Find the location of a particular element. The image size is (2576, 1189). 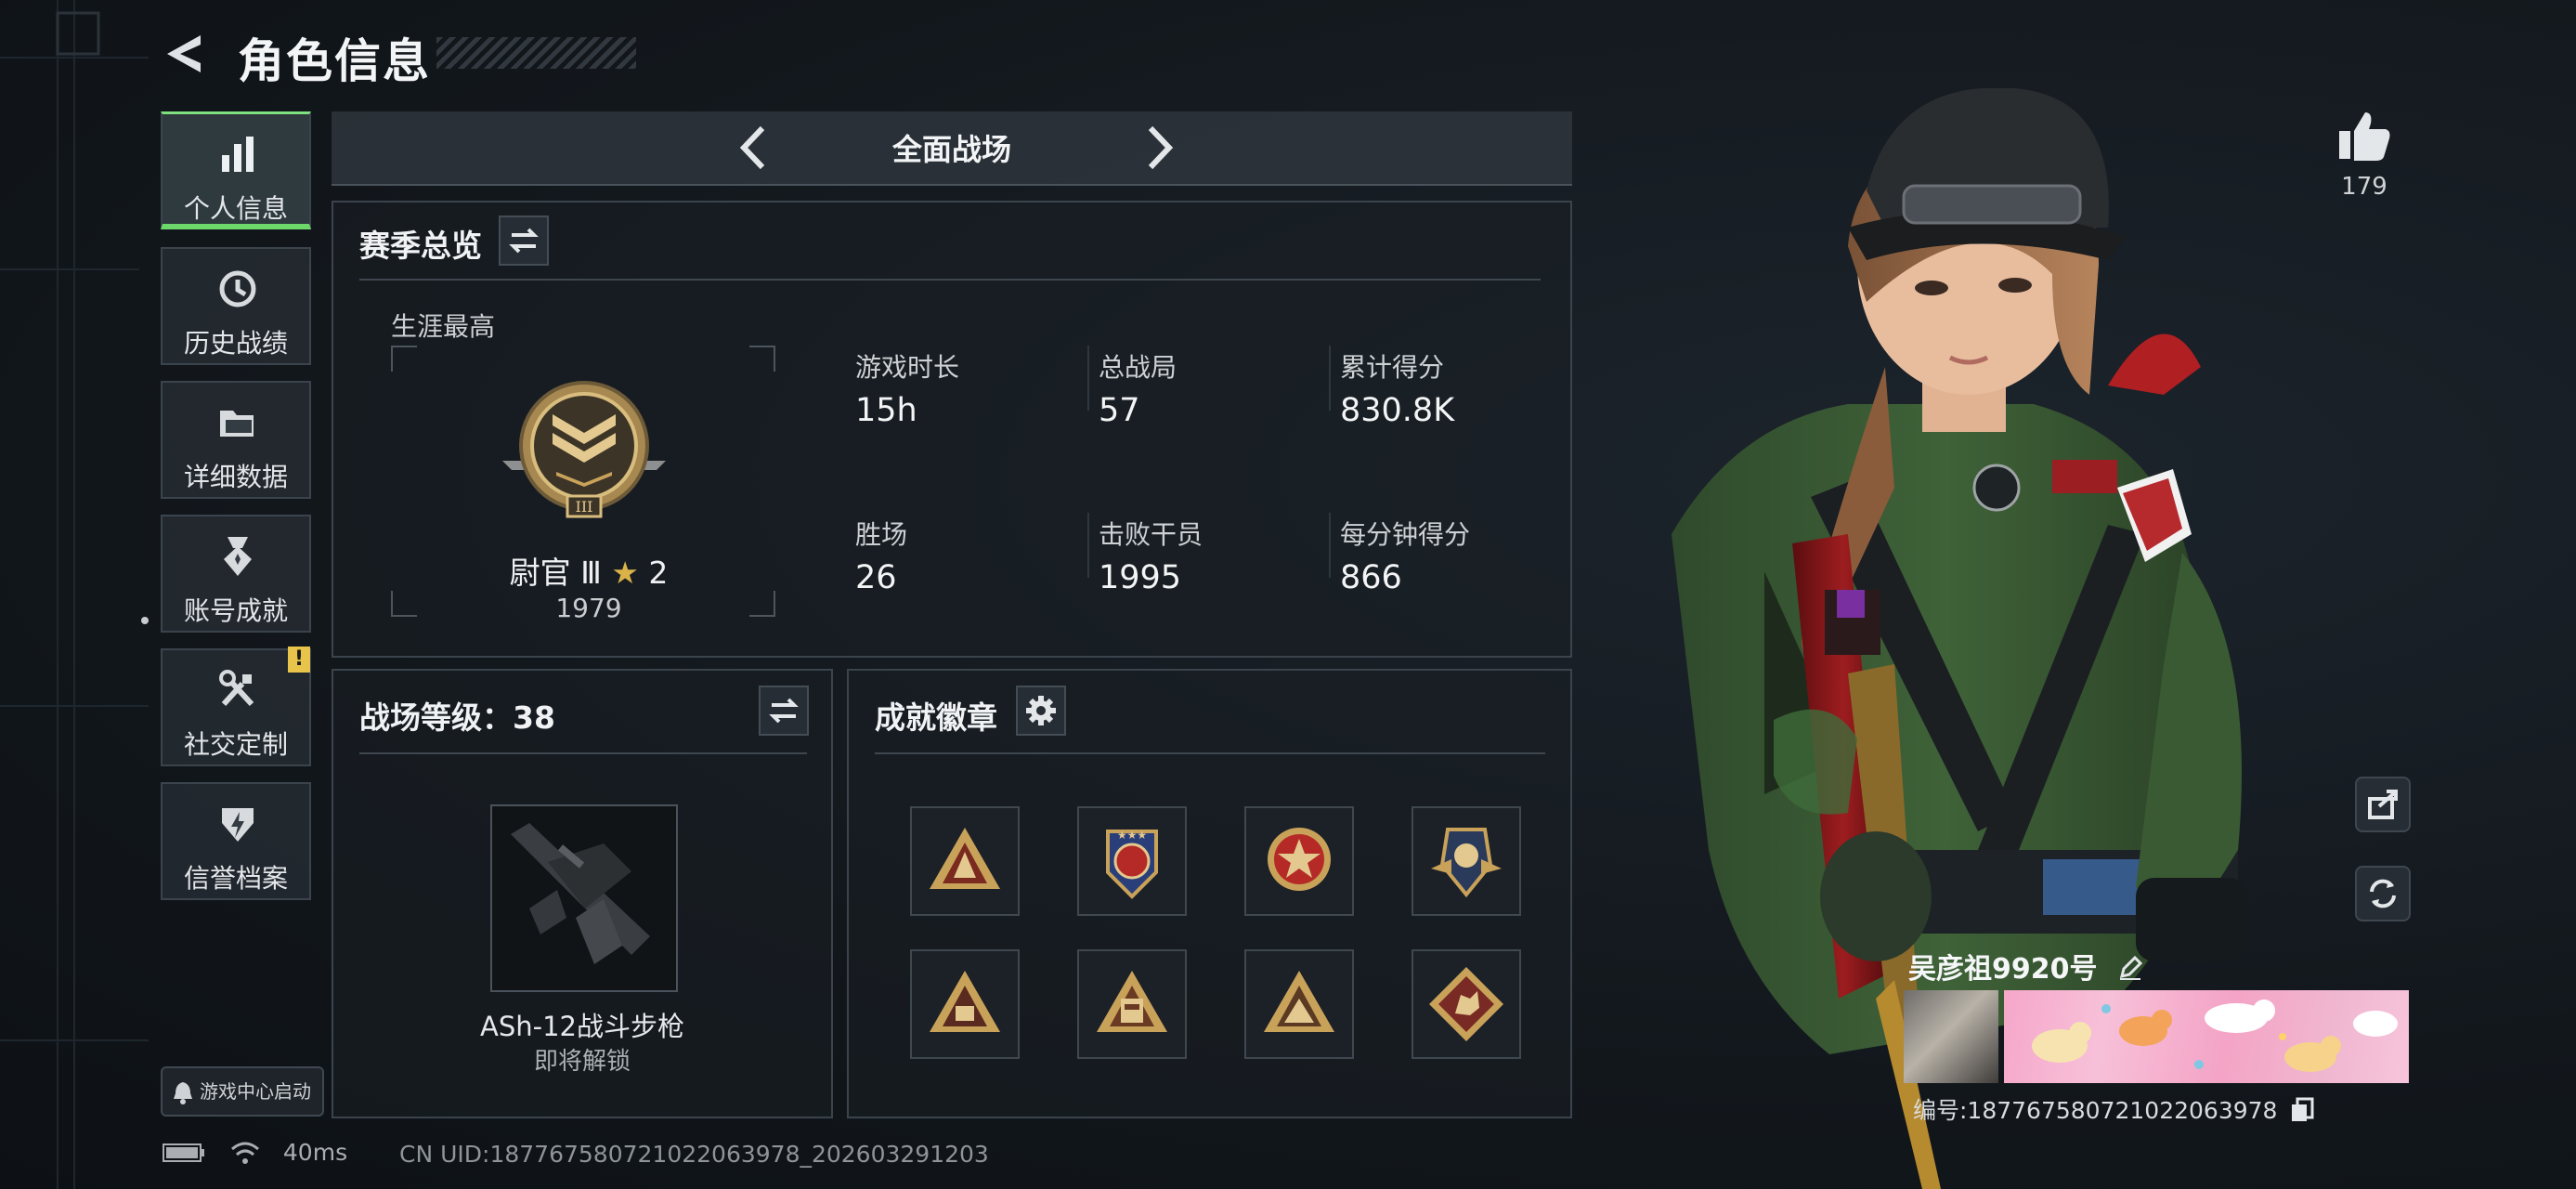

weapon-status: 即将解锁 is located at coordinates (582, 1062).